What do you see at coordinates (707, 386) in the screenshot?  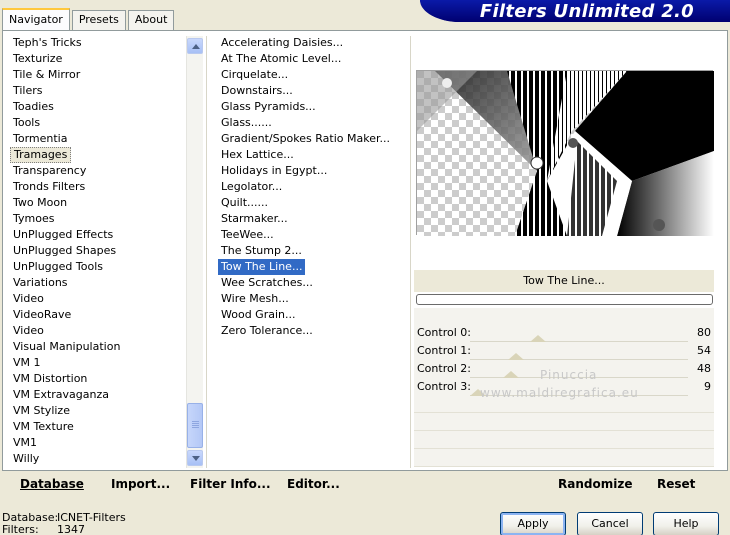 I see `control-value: 9` at bounding box center [707, 386].